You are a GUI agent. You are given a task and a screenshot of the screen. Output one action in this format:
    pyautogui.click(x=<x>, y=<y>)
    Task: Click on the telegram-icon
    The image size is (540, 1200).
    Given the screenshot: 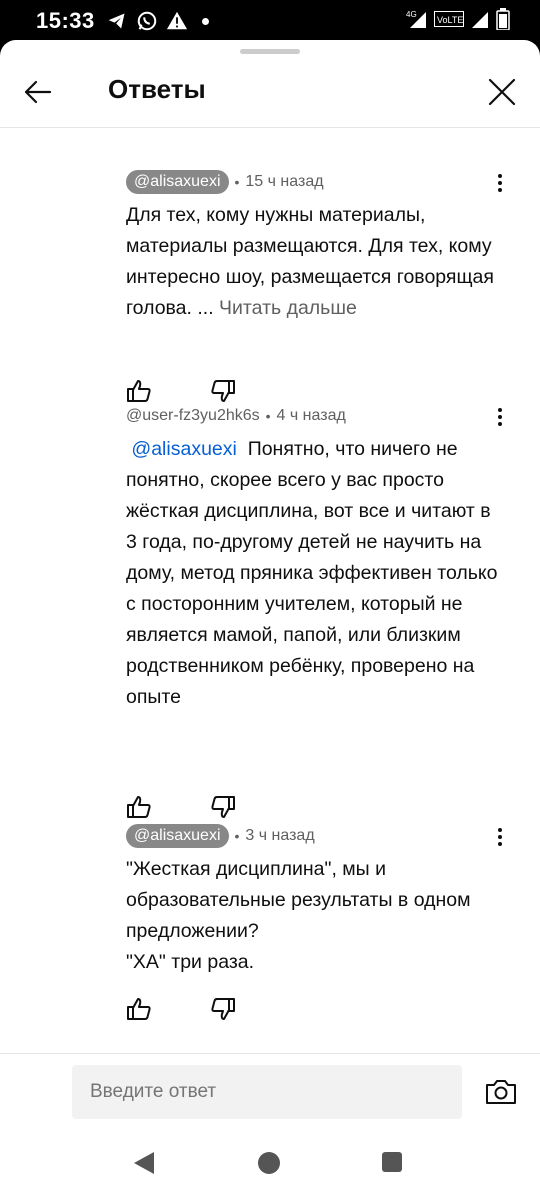 What is the action you would take?
    pyautogui.click(x=117, y=21)
    